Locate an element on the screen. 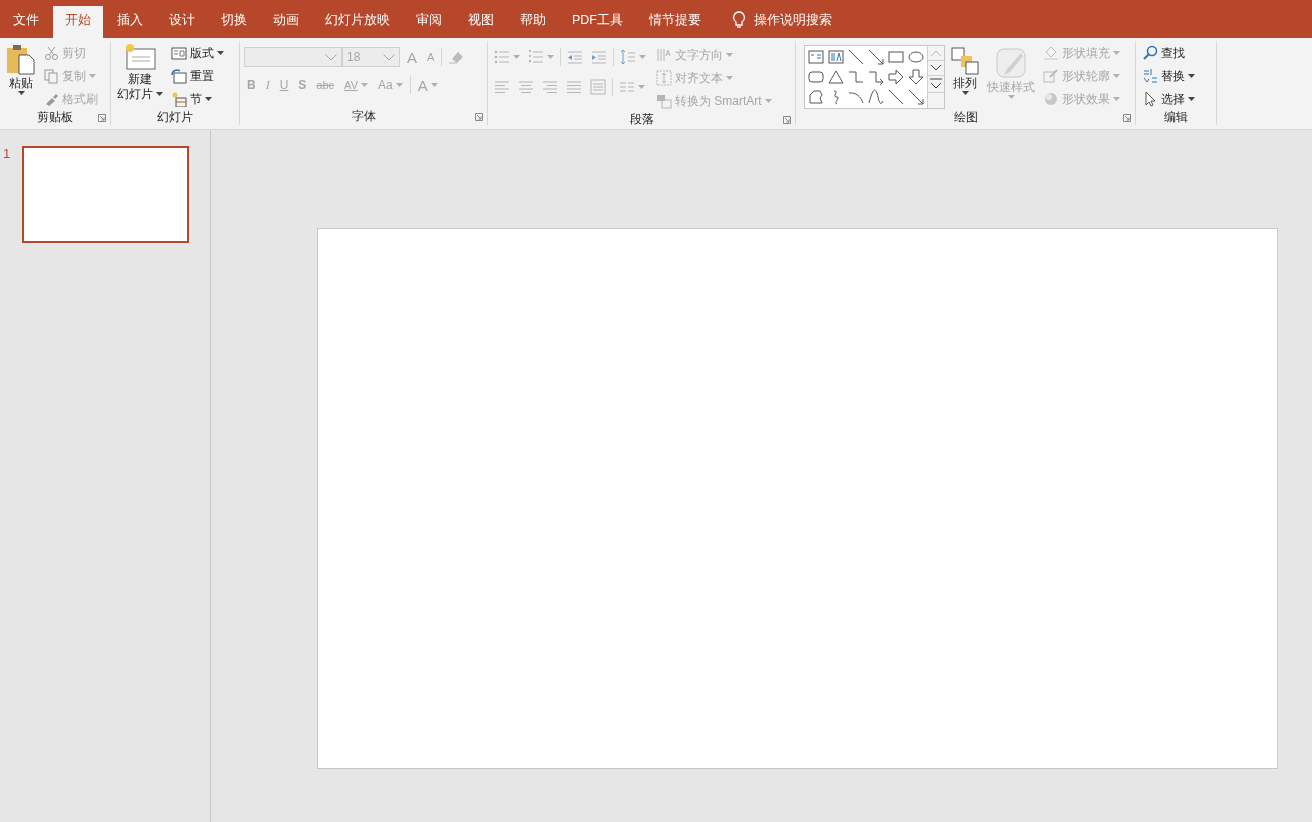  smartart-icon is located at coordinates (664, 101).